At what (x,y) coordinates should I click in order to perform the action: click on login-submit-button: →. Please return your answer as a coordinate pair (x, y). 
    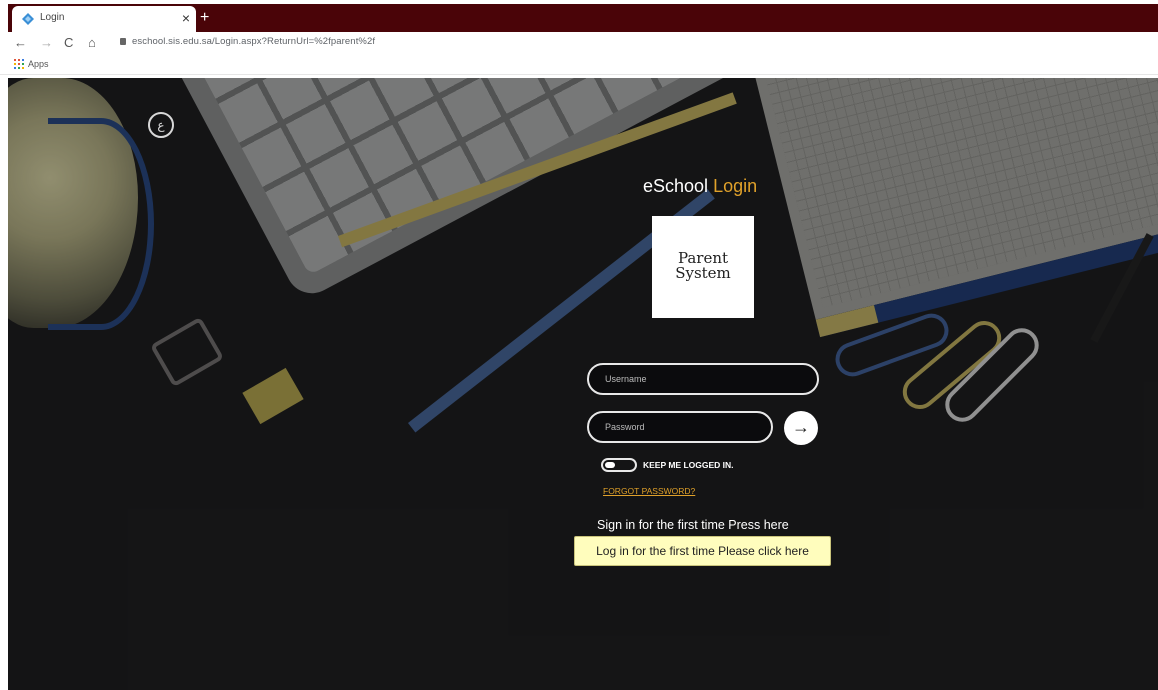
    Looking at the image, I should click on (801, 428).